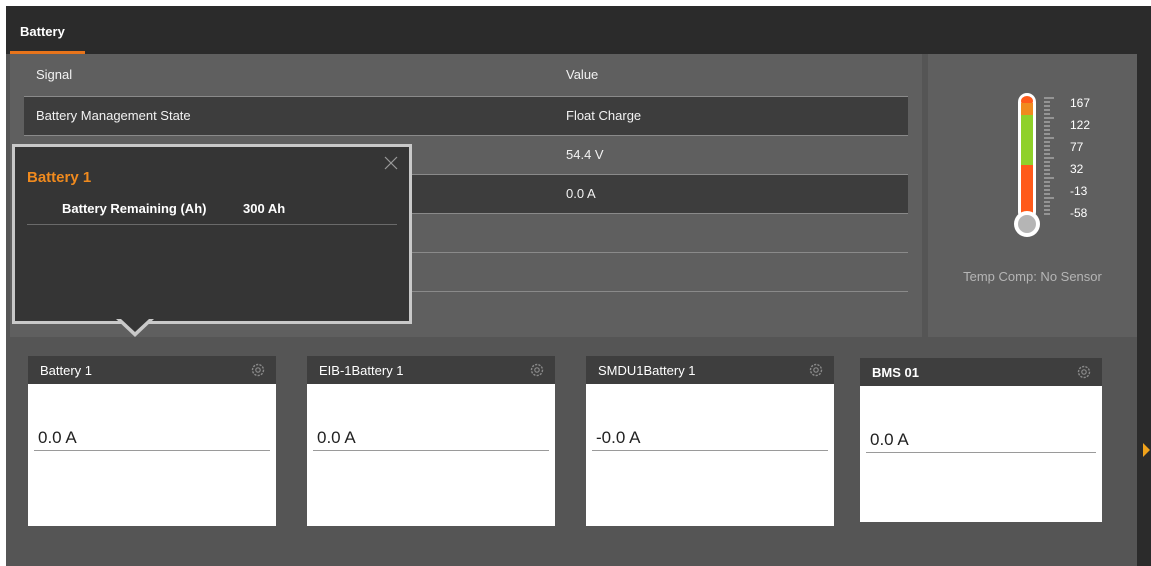  I want to click on scale-label: 77, so click(1077, 147).